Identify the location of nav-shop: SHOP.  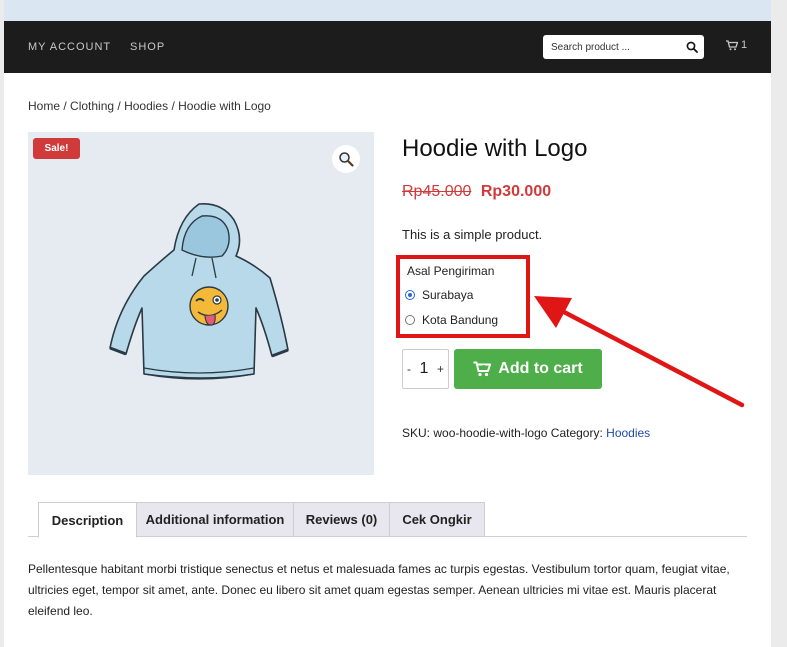
(147, 47).